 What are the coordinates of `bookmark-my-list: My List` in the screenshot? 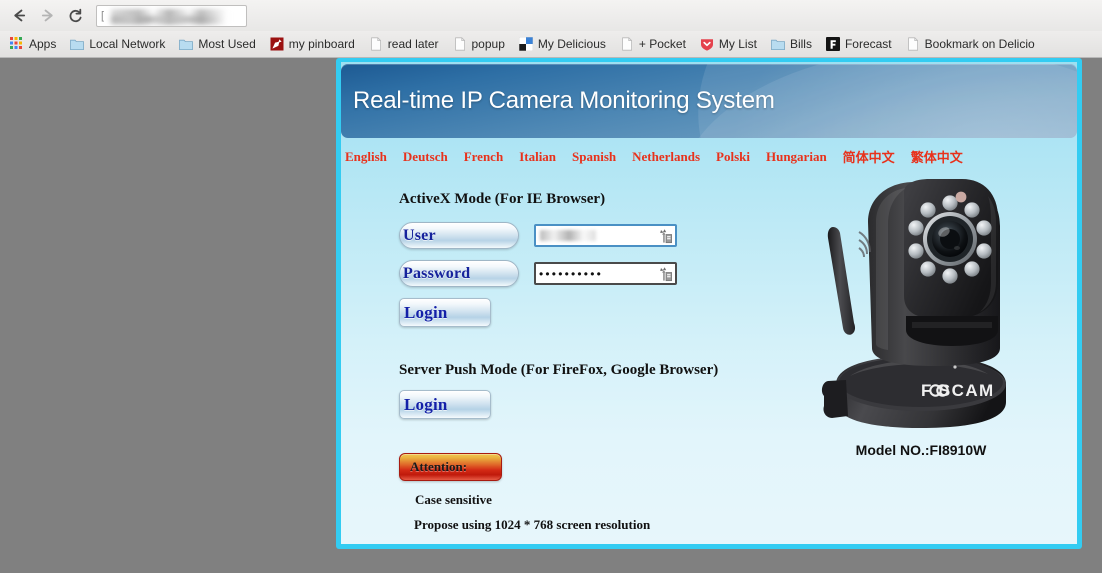 It's located at (728, 44).